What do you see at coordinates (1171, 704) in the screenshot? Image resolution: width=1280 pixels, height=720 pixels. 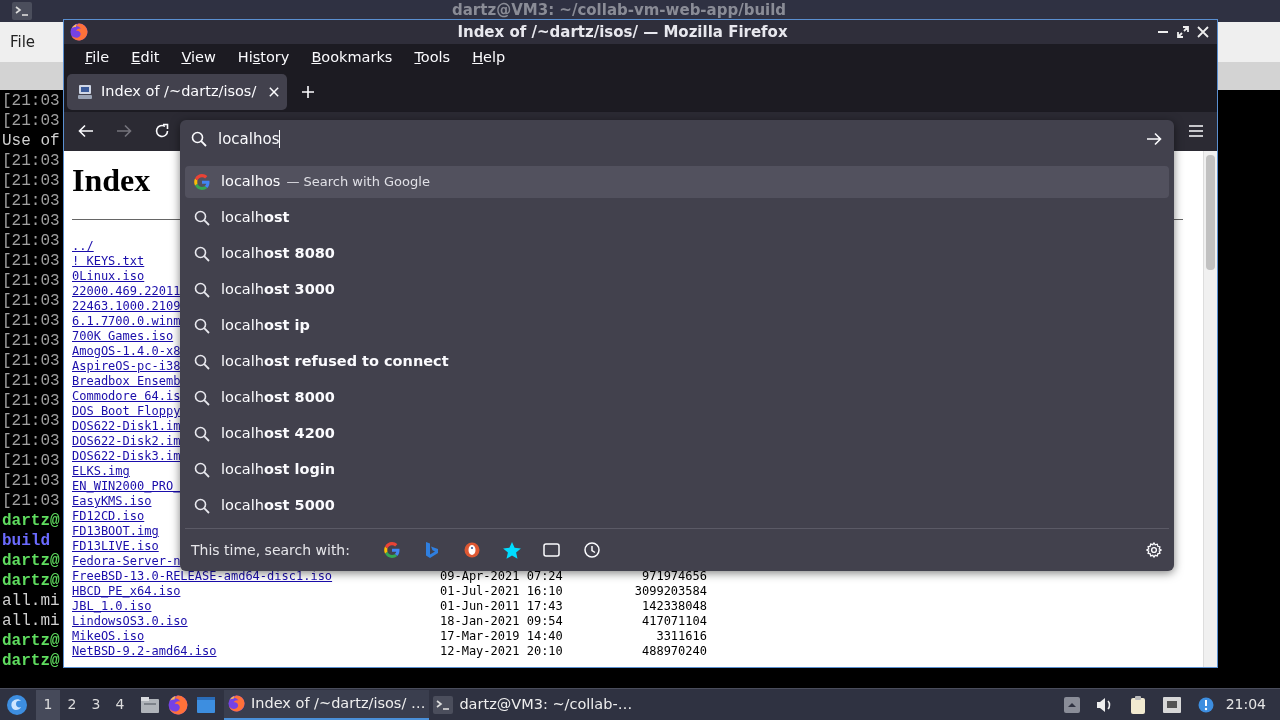 I see `network-icon` at bounding box center [1171, 704].